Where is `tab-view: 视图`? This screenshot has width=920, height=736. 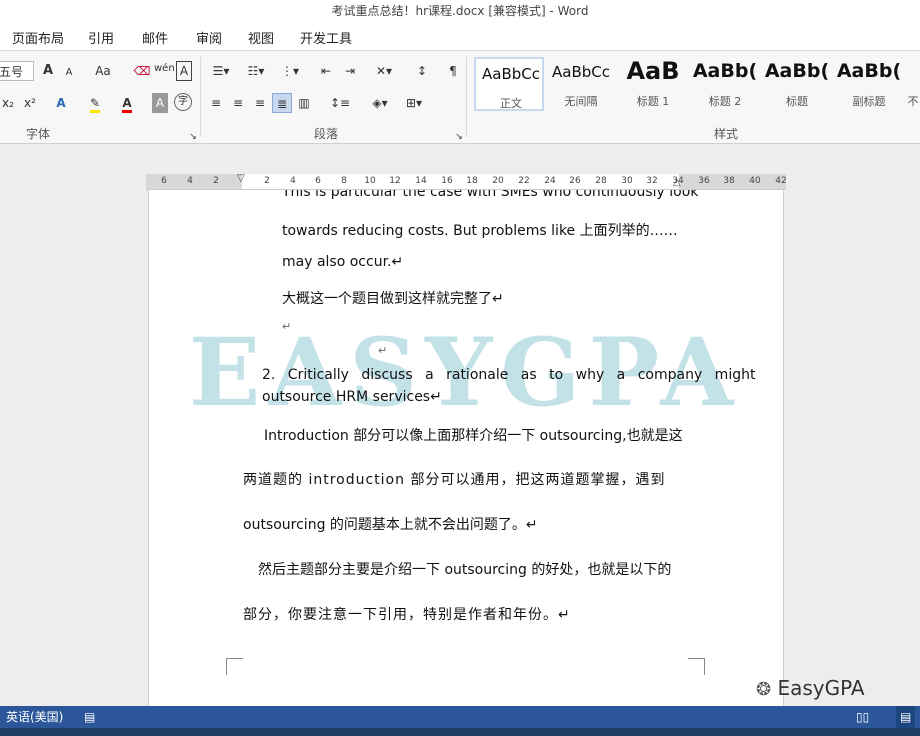
tab-view: 视图 is located at coordinates (261, 37).